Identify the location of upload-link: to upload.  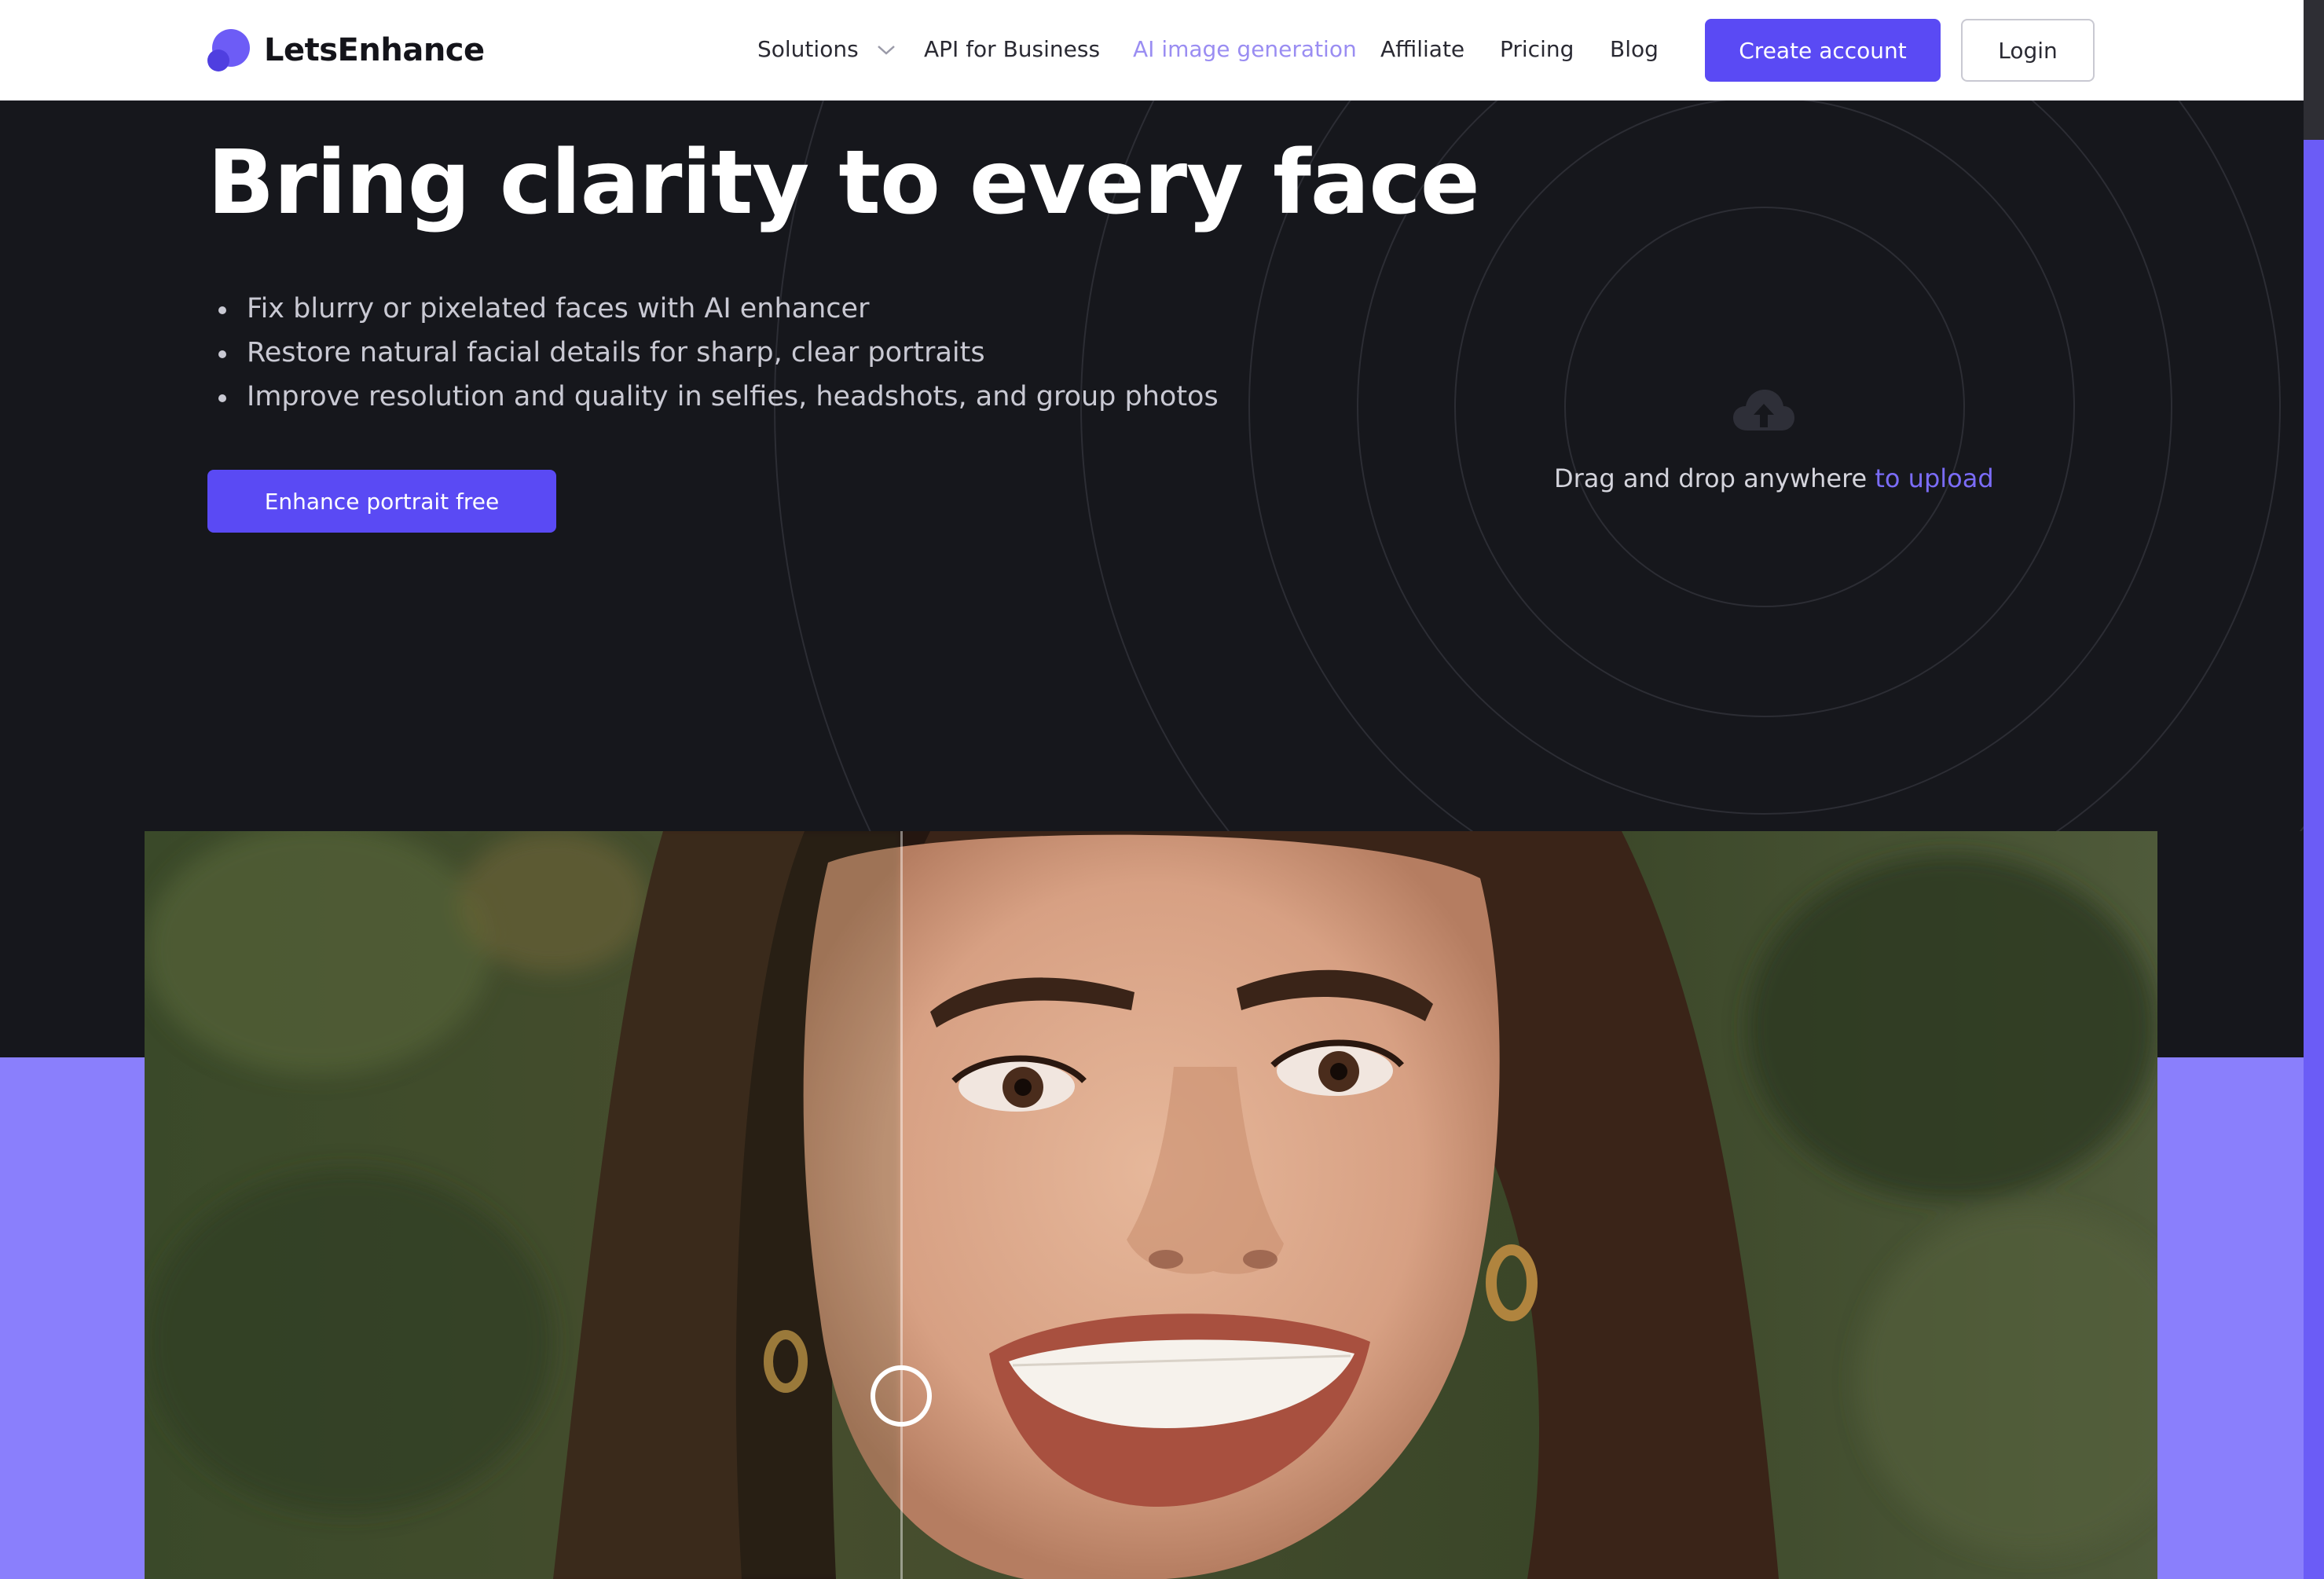
(1934, 478).